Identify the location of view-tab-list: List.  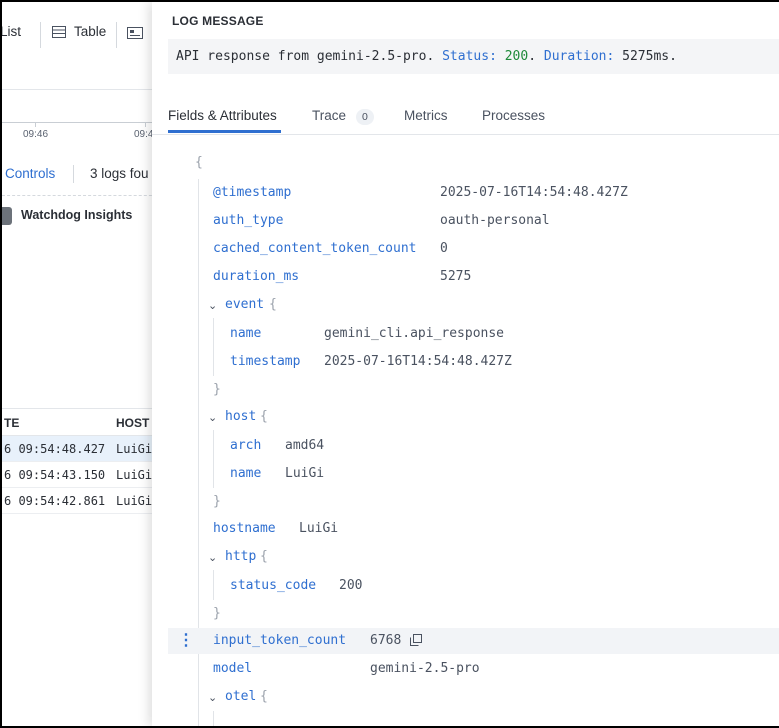
(11, 31).